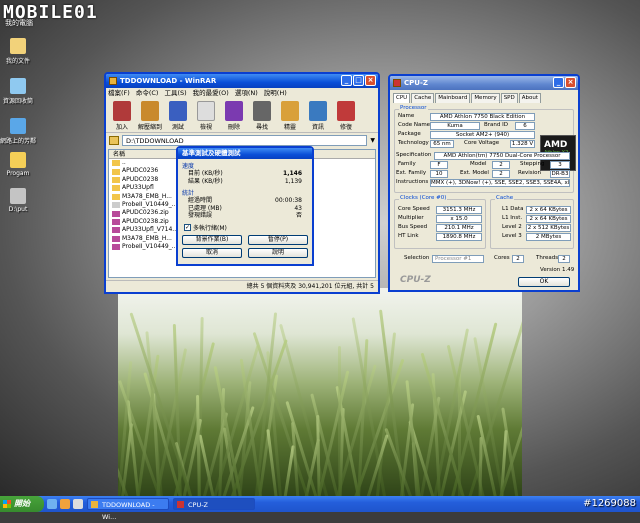  I want to click on result-speed-label: 結果 (KB/秒), so click(205, 181).